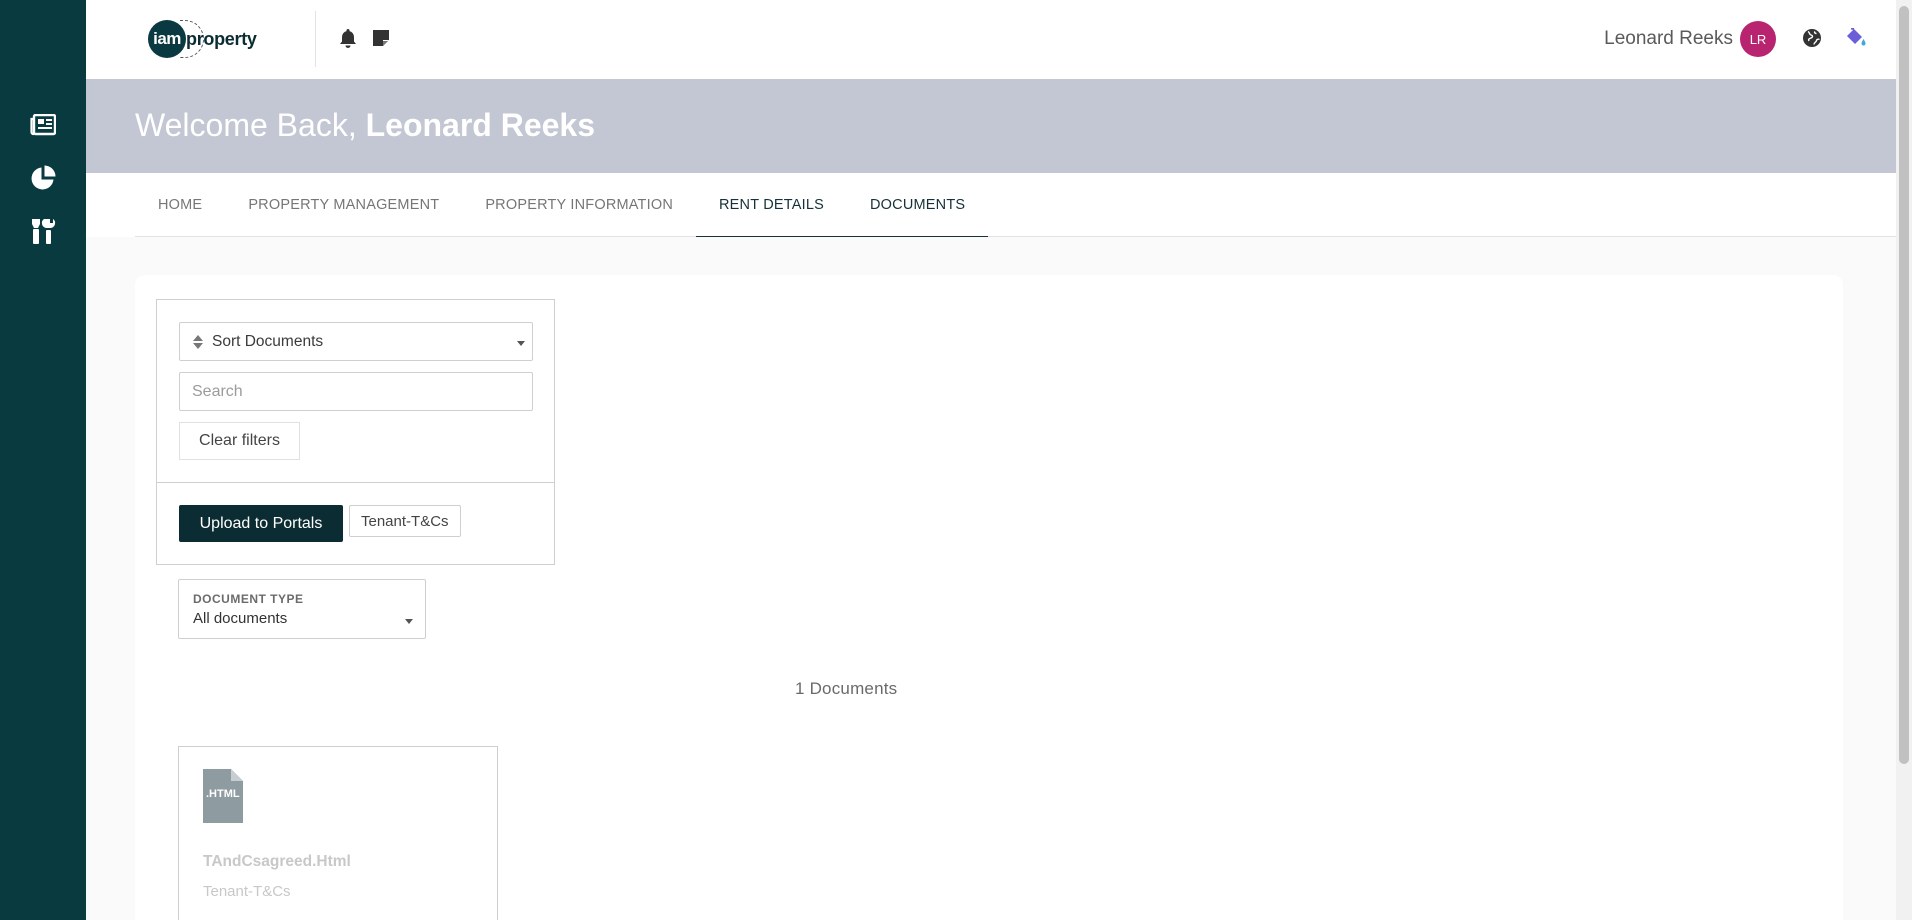 The width and height of the screenshot is (1912, 920). What do you see at coordinates (261, 523) in the screenshot?
I see `upload-to-portals-button: Upload to Portals` at bounding box center [261, 523].